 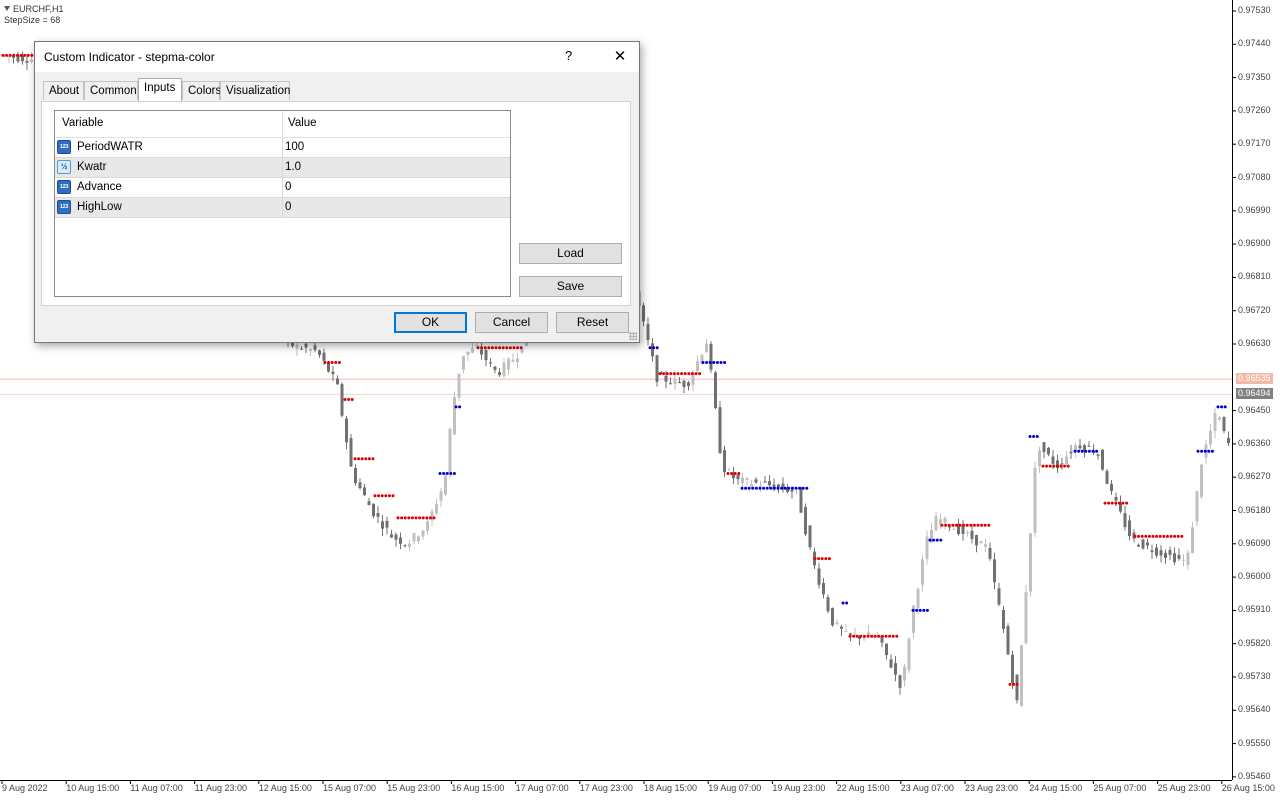 What do you see at coordinates (32, 20) in the screenshot?
I see `indicator-label: StepSize = 68` at bounding box center [32, 20].